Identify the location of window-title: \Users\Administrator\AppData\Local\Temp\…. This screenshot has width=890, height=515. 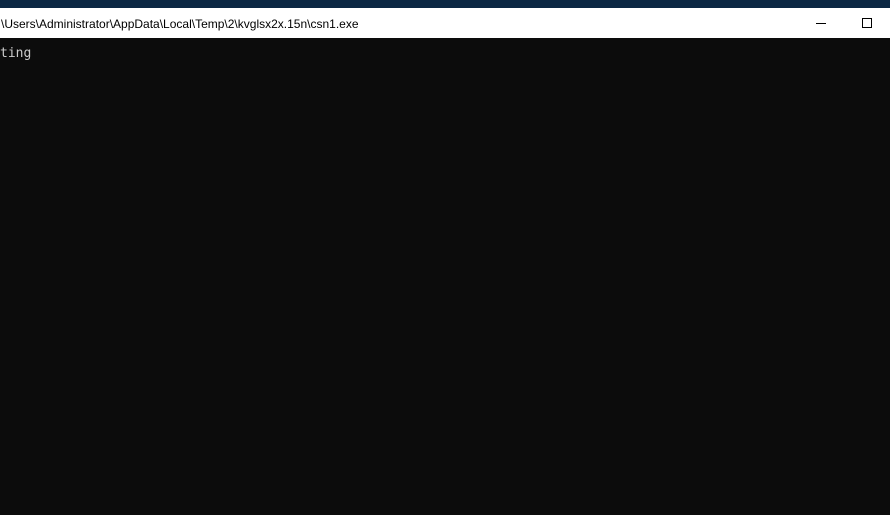
(180, 23).